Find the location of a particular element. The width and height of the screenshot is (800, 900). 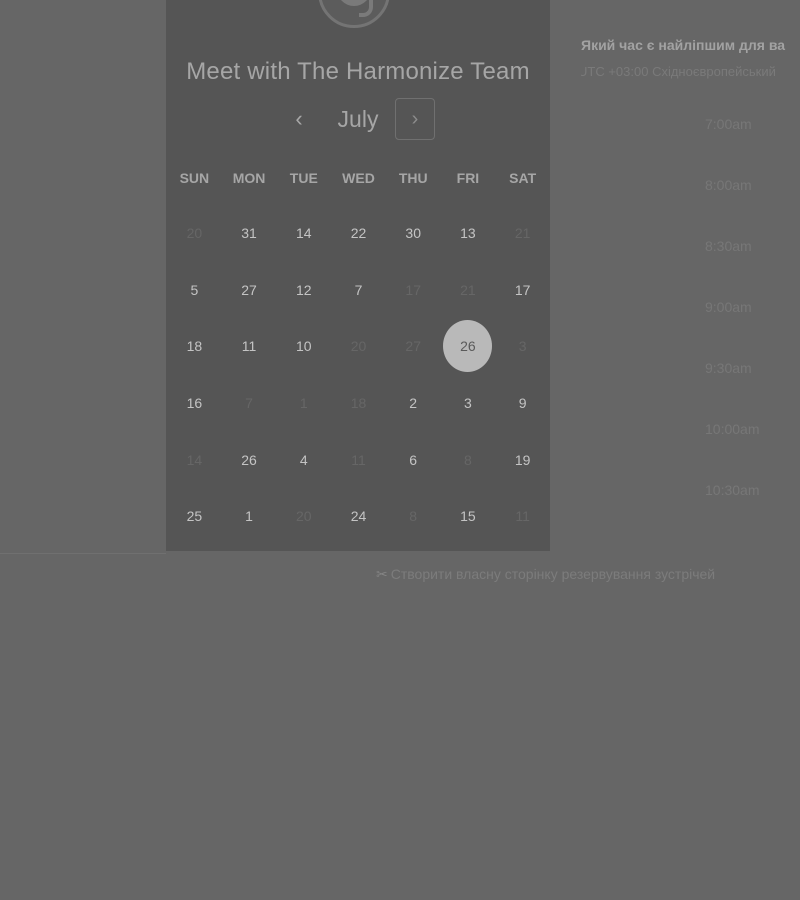

calendar-day: 31 is located at coordinates (249, 233).